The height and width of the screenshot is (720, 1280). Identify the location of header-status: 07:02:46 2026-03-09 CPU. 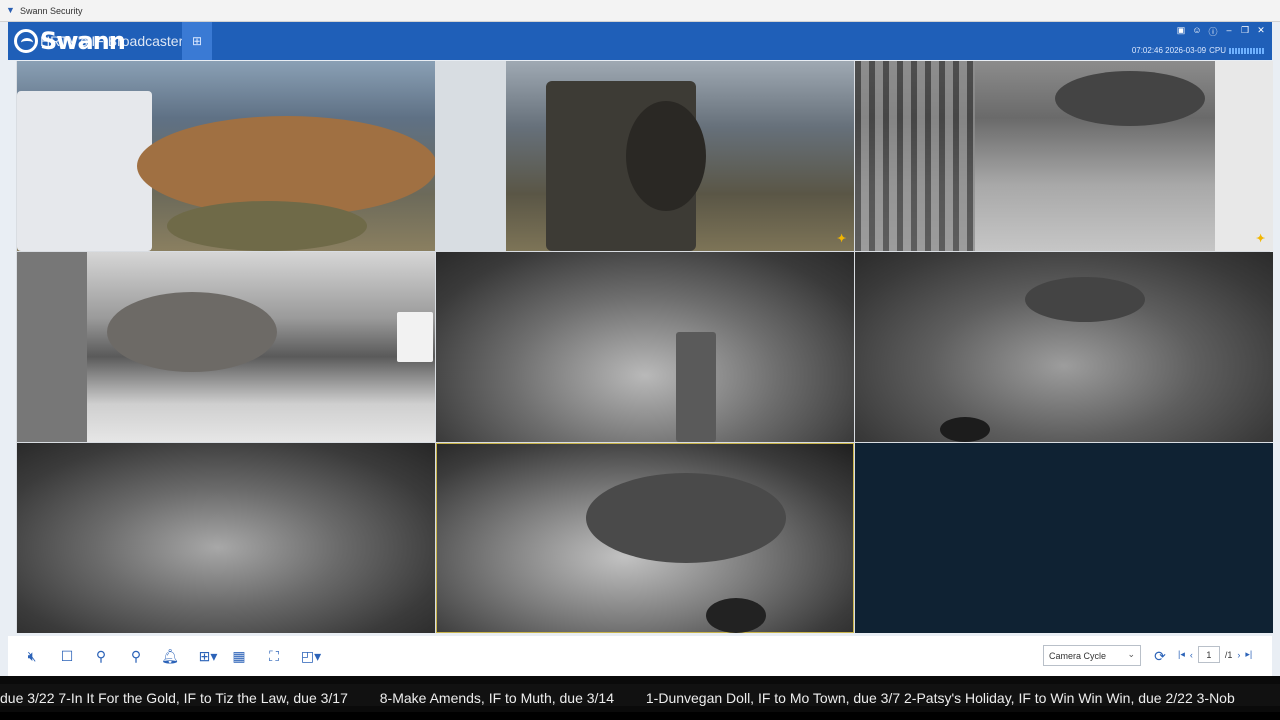
(1198, 50).